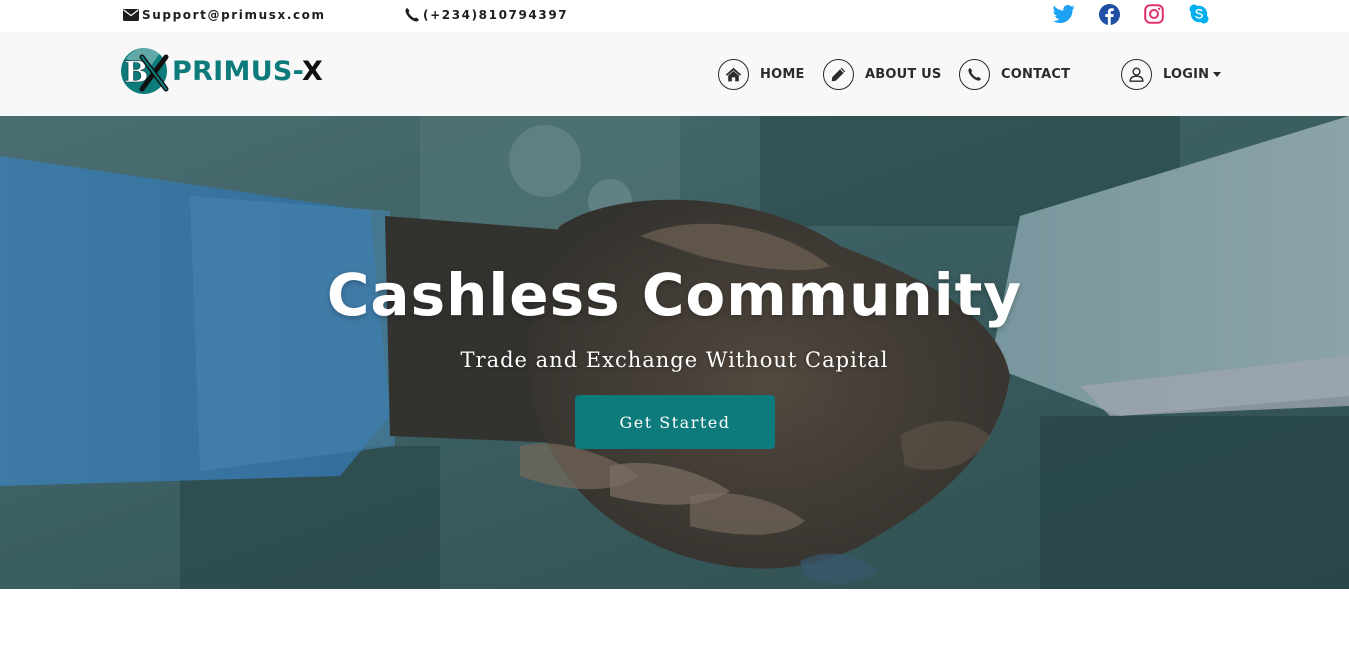 Image resolution: width=1349 pixels, height=661 pixels. What do you see at coordinates (782, 74) in the screenshot?
I see `nav-home-label: HOME` at bounding box center [782, 74].